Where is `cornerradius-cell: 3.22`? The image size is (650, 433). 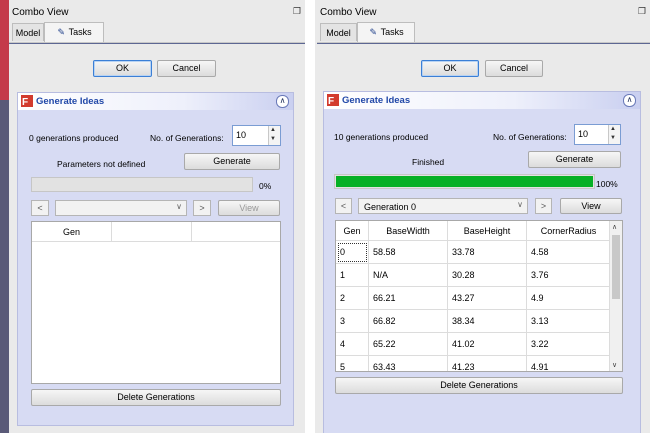
cornerradius-cell: 3.22 is located at coordinates (569, 344).